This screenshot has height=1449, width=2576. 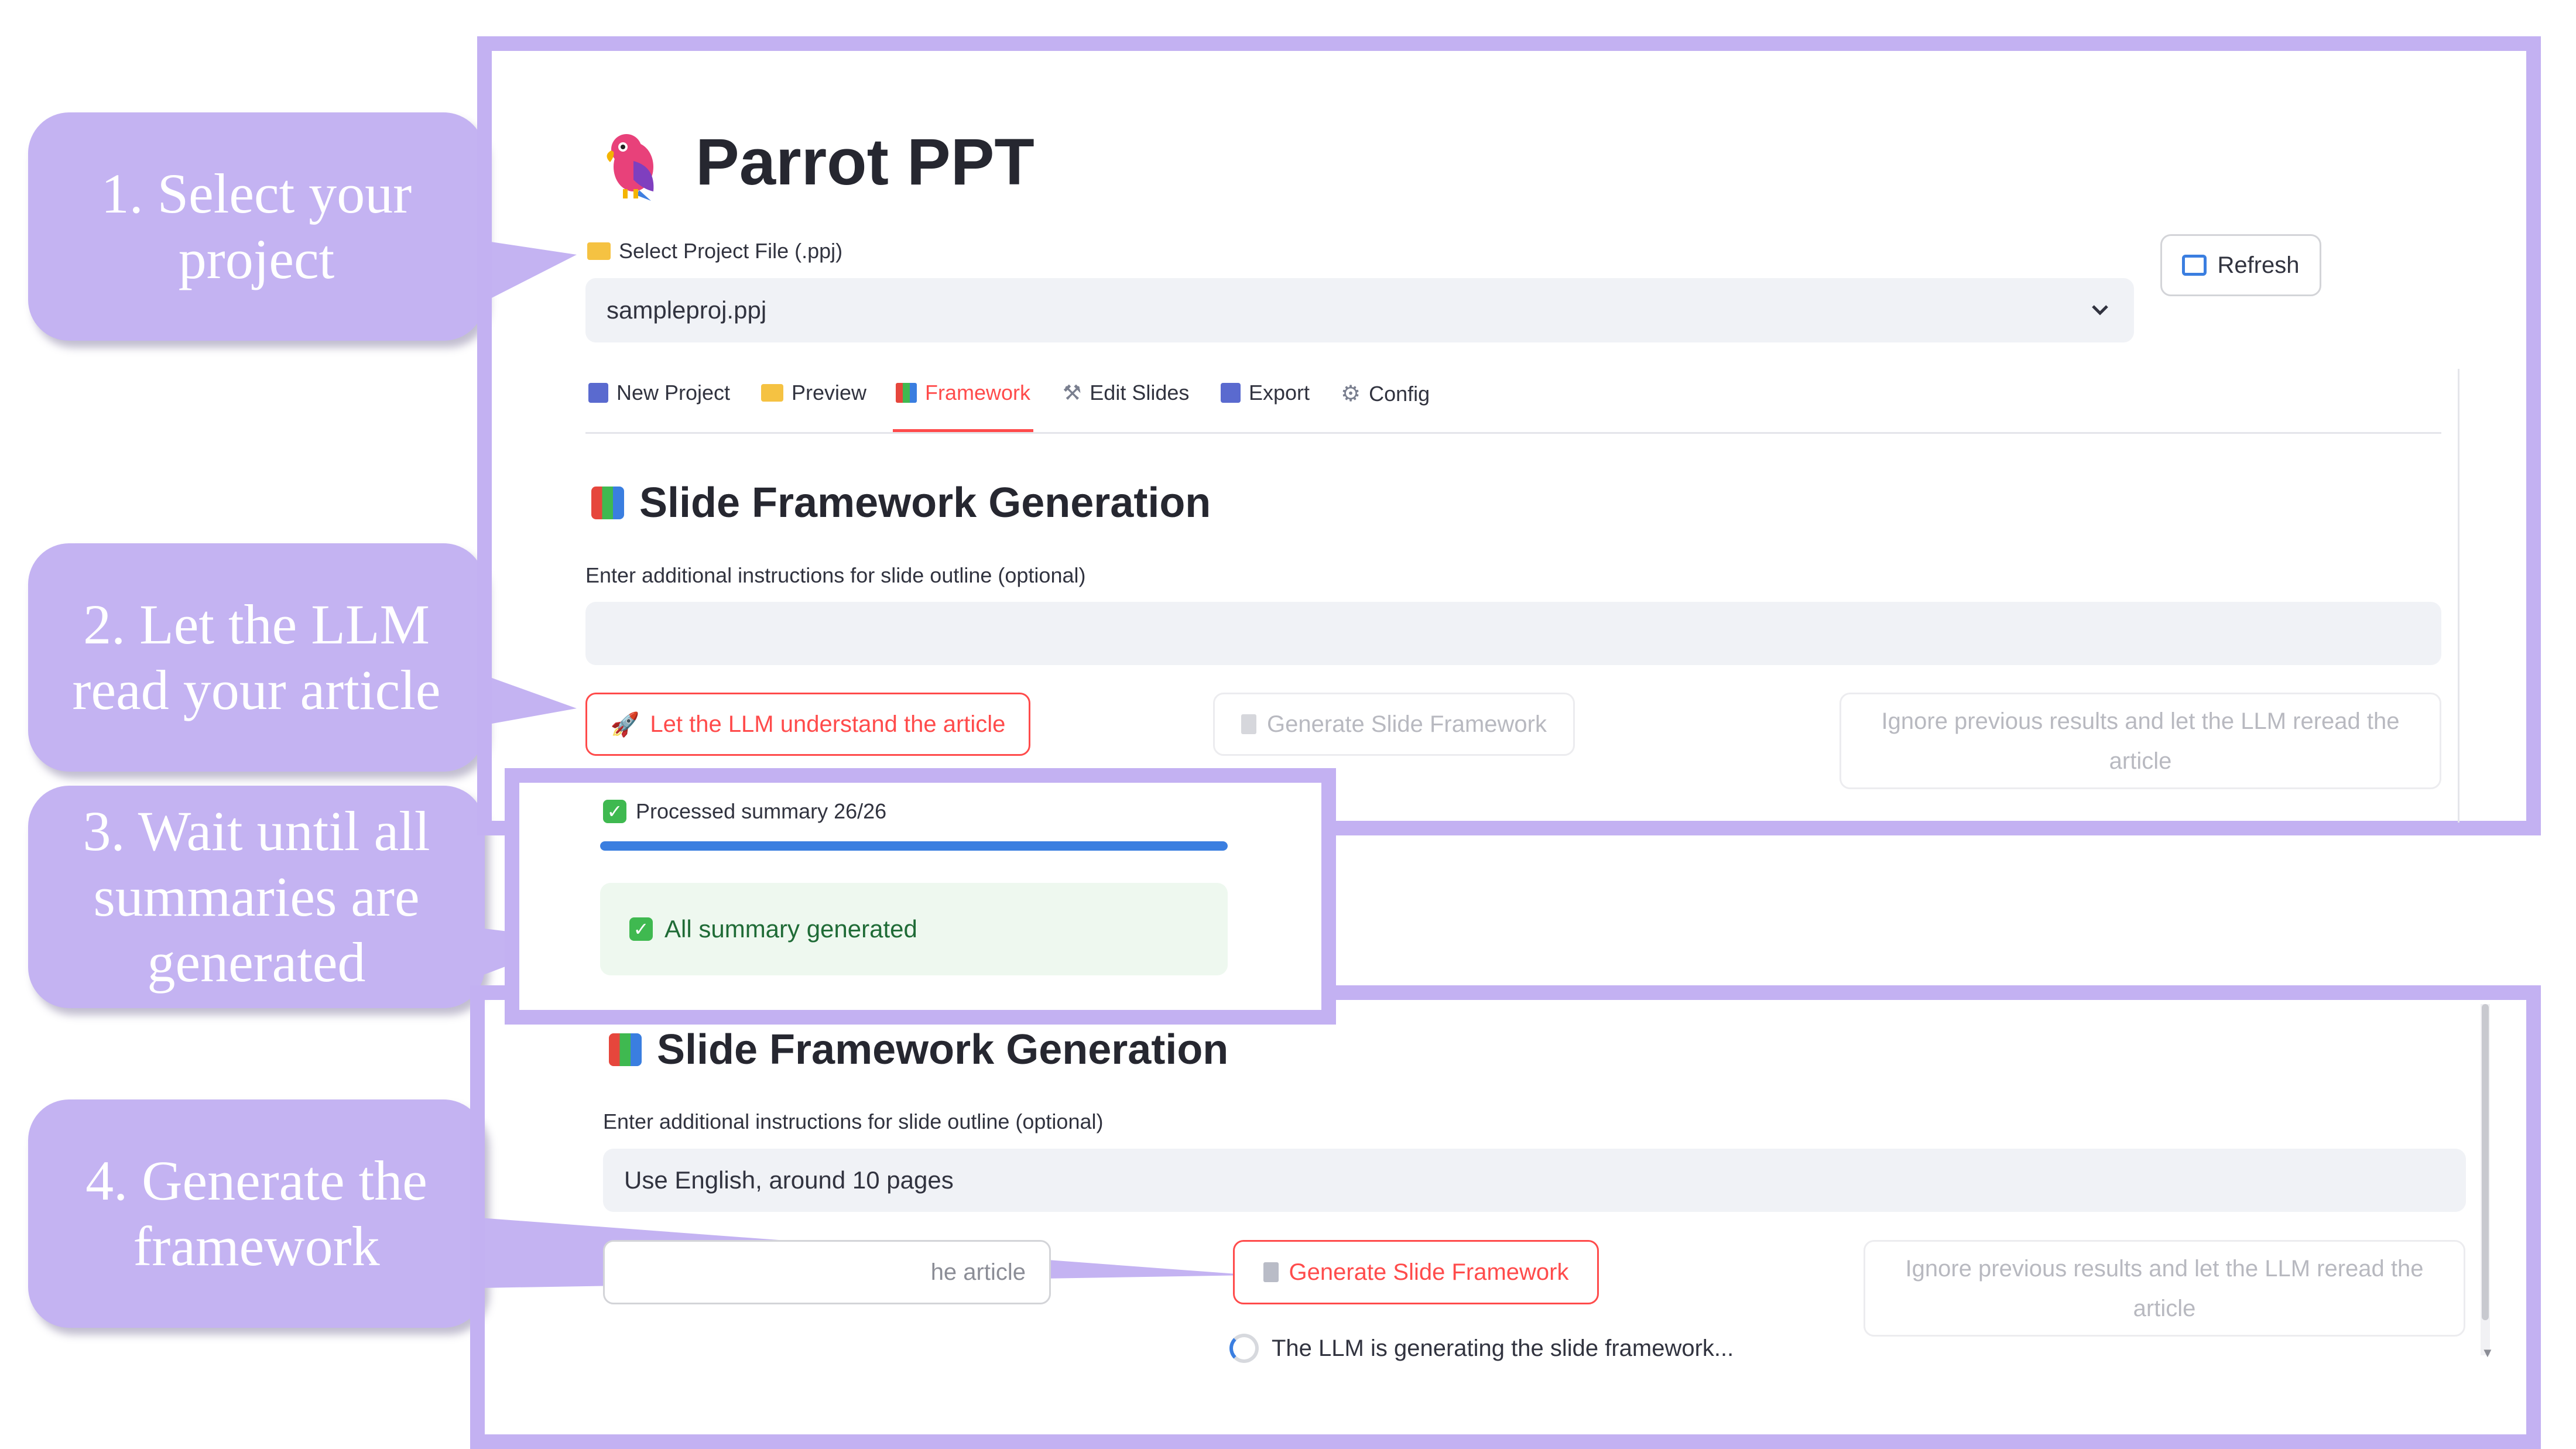 I want to click on refresh-button: Refresh, so click(x=2240, y=265).